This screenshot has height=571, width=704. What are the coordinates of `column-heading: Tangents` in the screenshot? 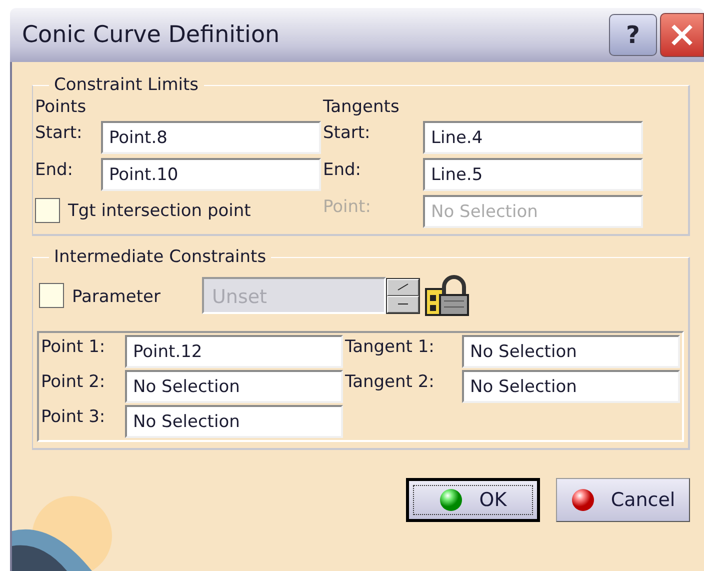 It's located at (361, 107).